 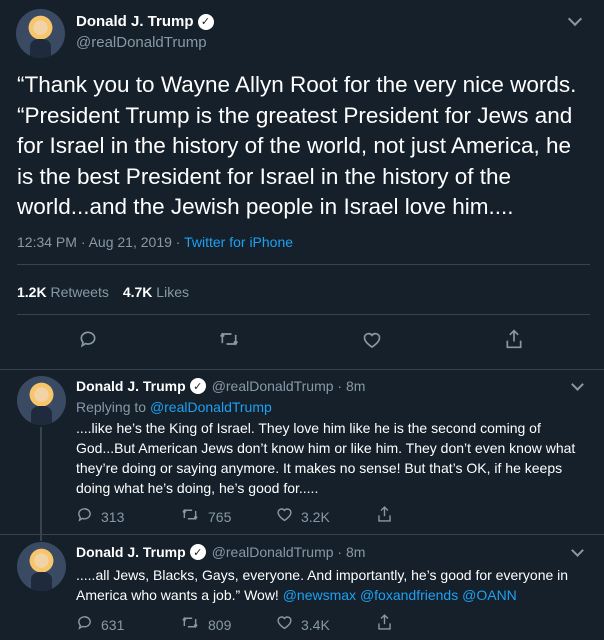 I want to click on retweet-action: 765, so click(x=228, y=516).